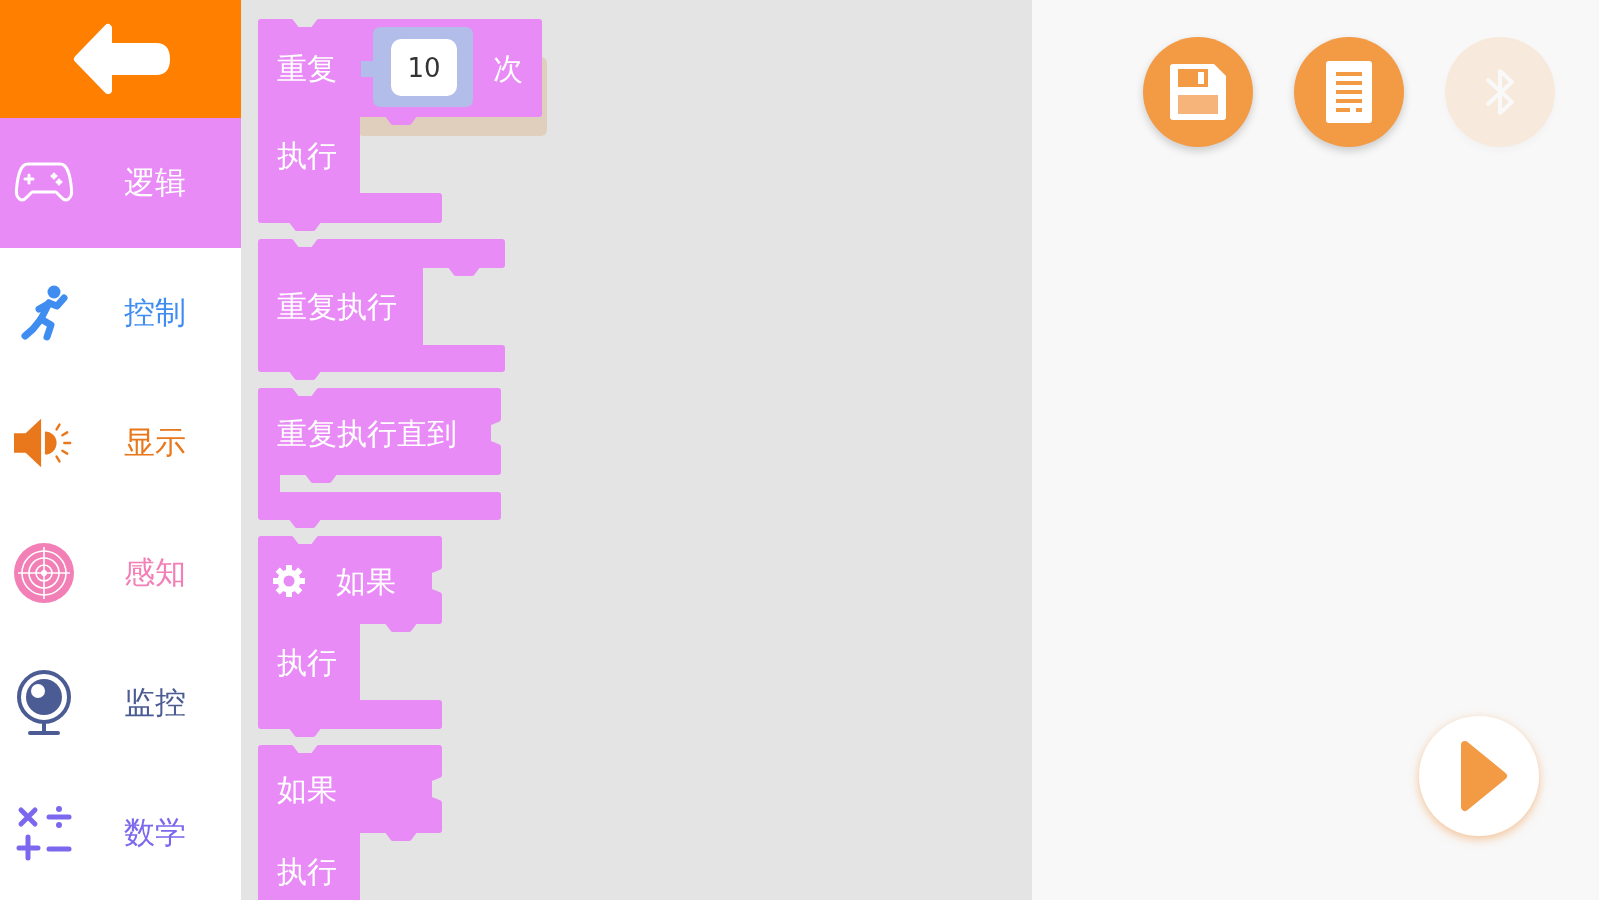  Describe the element at coordinates (424, 67) in the screenshot. I see `number-field: 10` at that location.